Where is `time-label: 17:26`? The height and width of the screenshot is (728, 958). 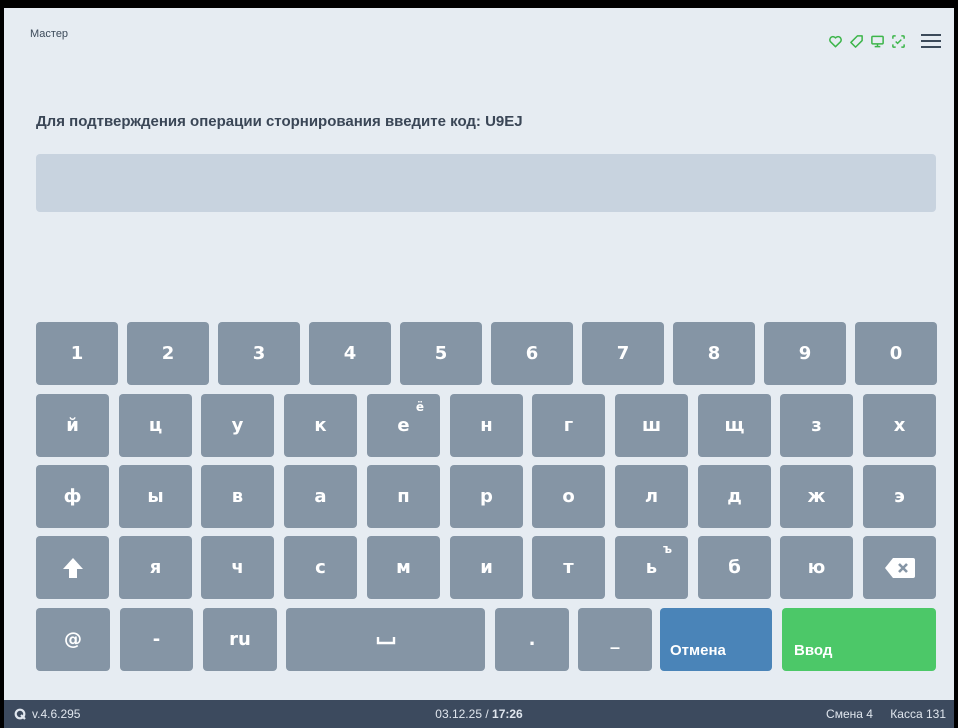 time-label: 17:26 is located at coordinates (507, 714).